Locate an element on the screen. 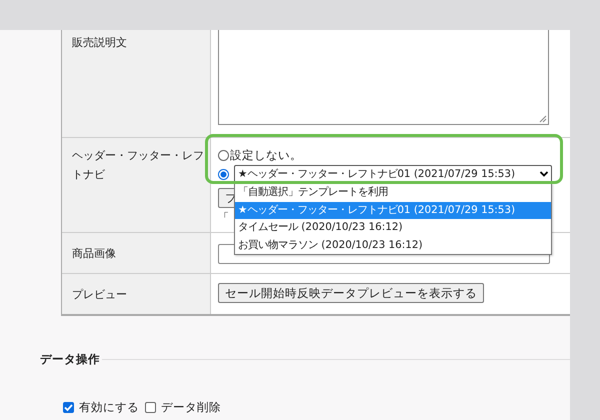  field-label: ヘッダー・フッター・レフトナビ is located at coordinates (138, 165).